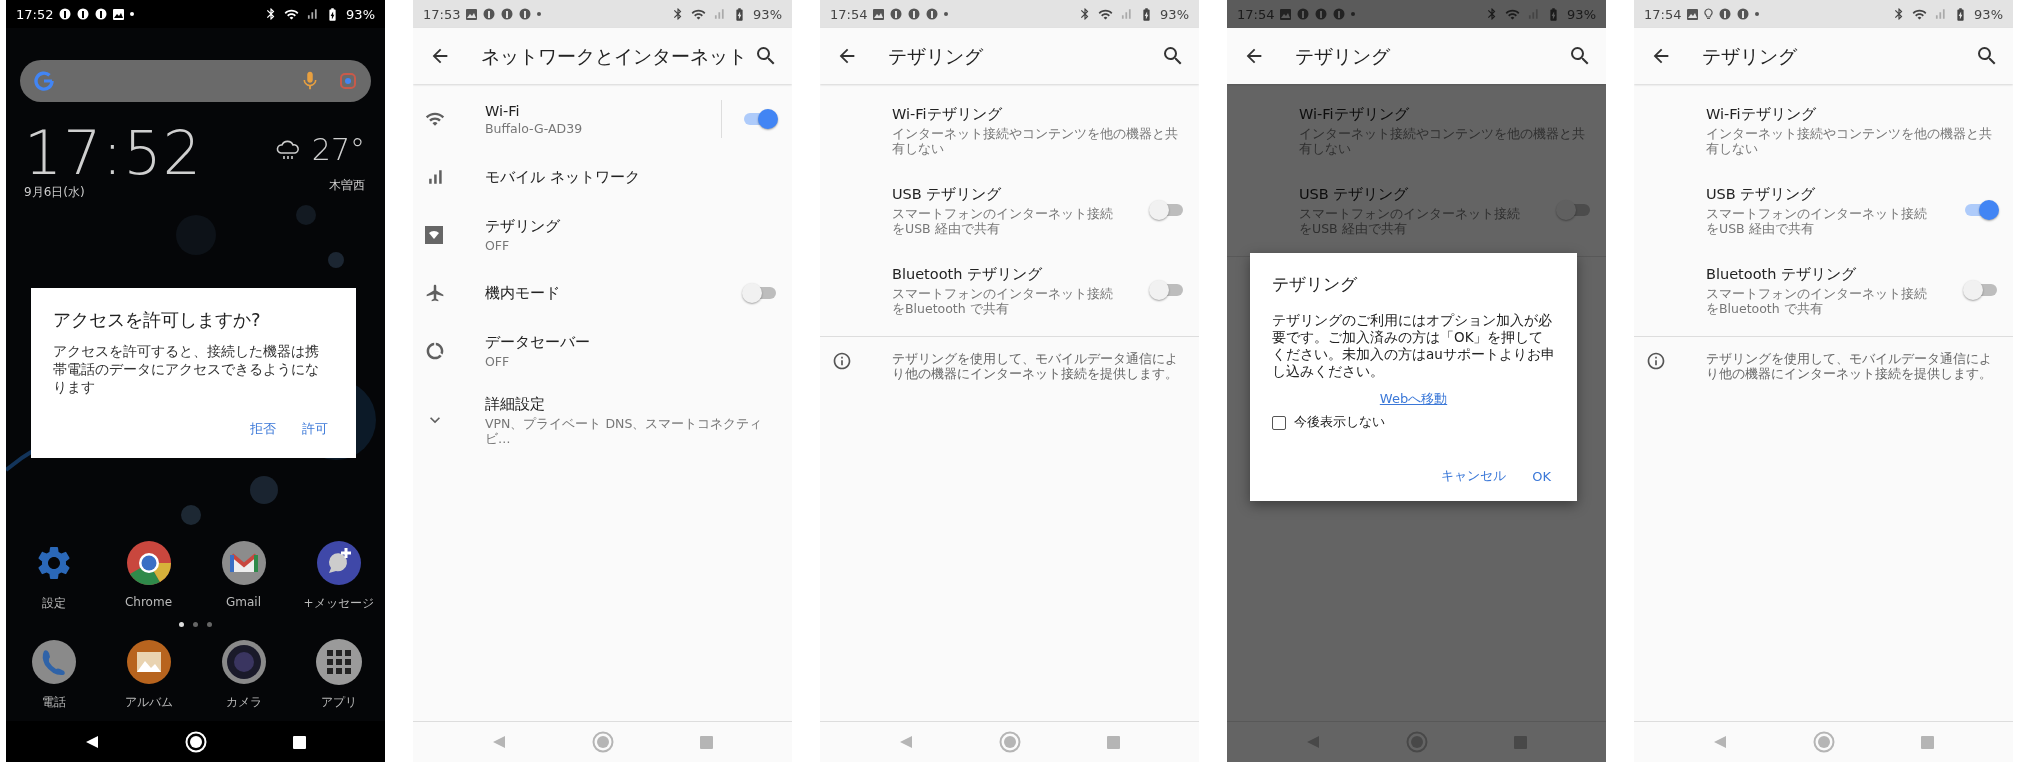  What do you see at coordinates (243, 702) in the screenshot?
I see `app-label: カメラ` at bounding box center [243, 702].